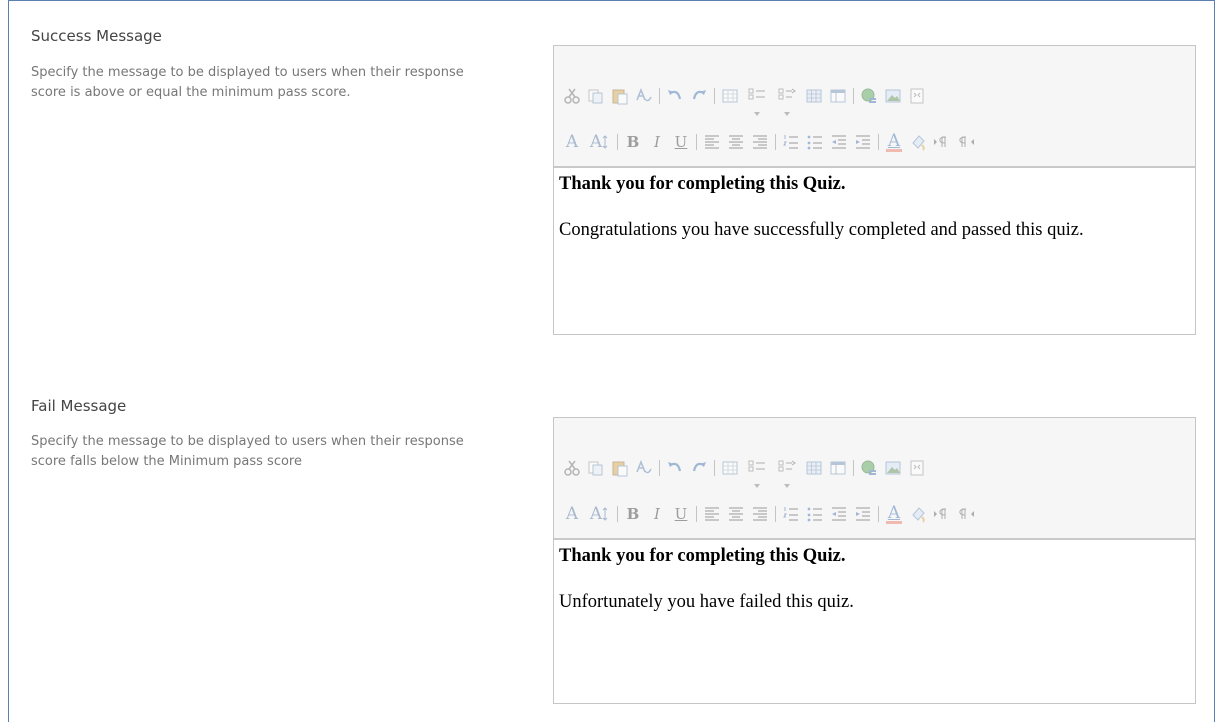 The image size is (1218, 722). I want to click on fail-message-title: Fail Message, so click(79, 406).